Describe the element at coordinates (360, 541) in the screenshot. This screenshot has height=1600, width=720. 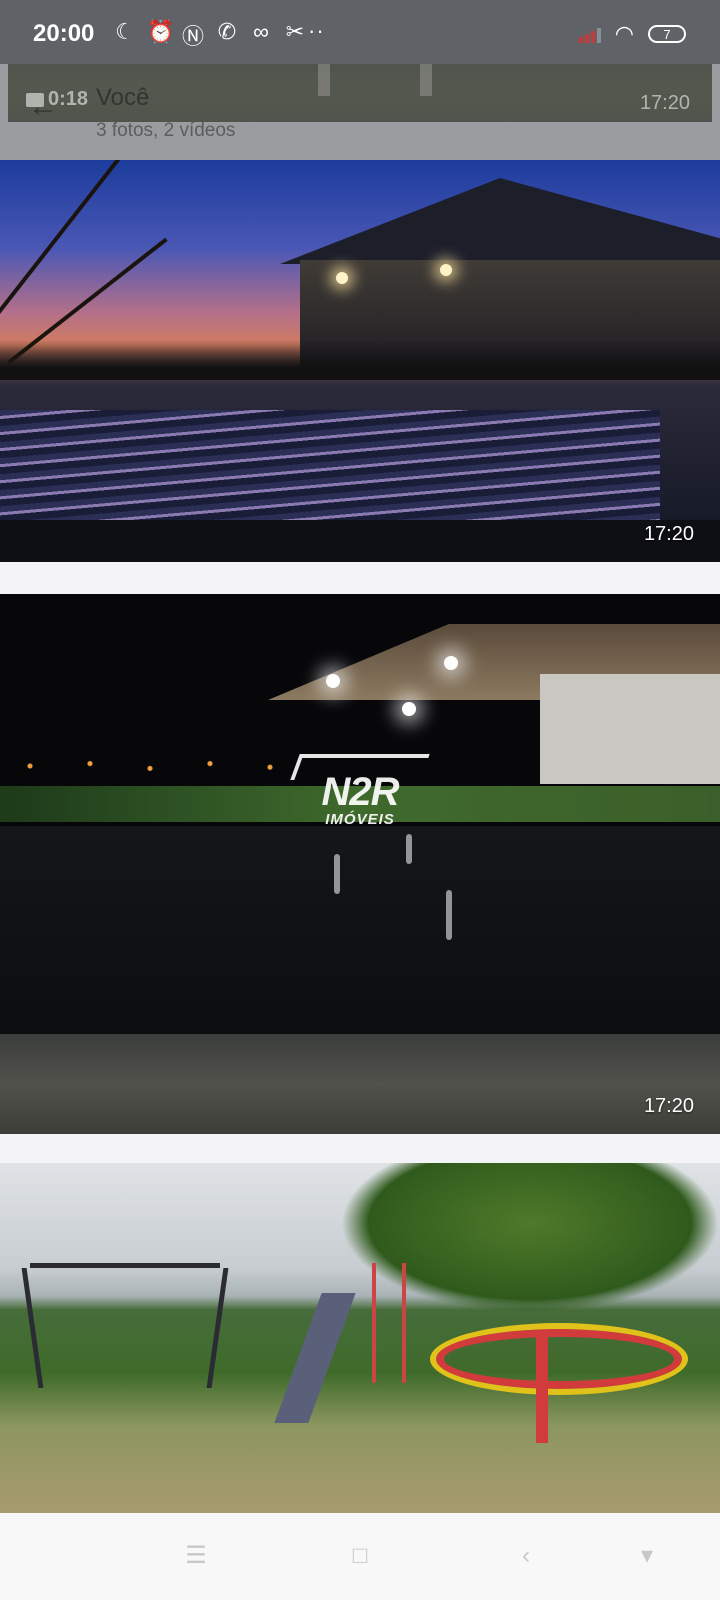
I see `pool-edge` at that location.